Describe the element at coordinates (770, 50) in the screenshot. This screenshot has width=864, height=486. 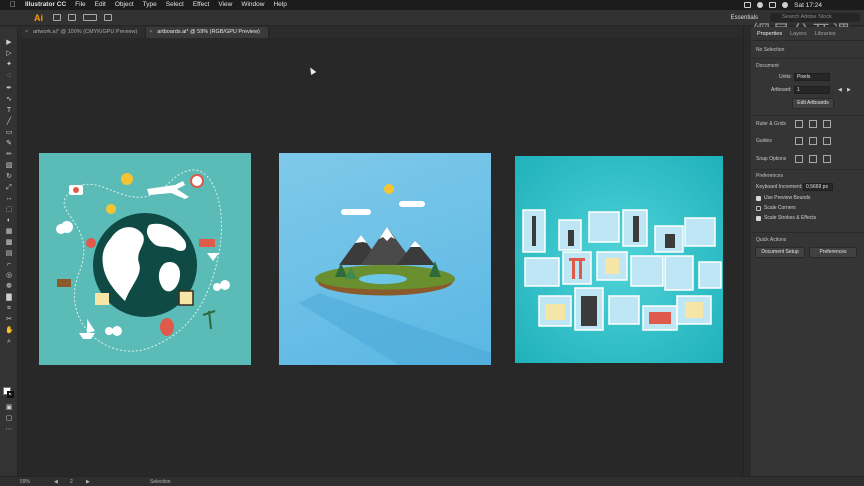
I see `no-selection-label: No Selection` at that location.